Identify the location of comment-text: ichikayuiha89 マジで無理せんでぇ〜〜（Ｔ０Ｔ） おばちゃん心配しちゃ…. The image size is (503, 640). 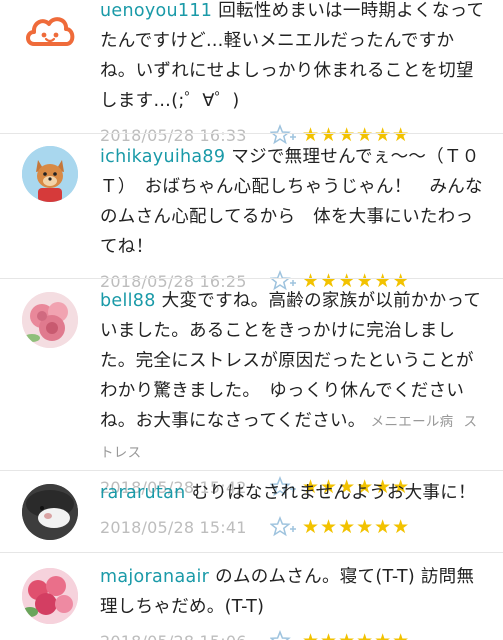
(291, 202).